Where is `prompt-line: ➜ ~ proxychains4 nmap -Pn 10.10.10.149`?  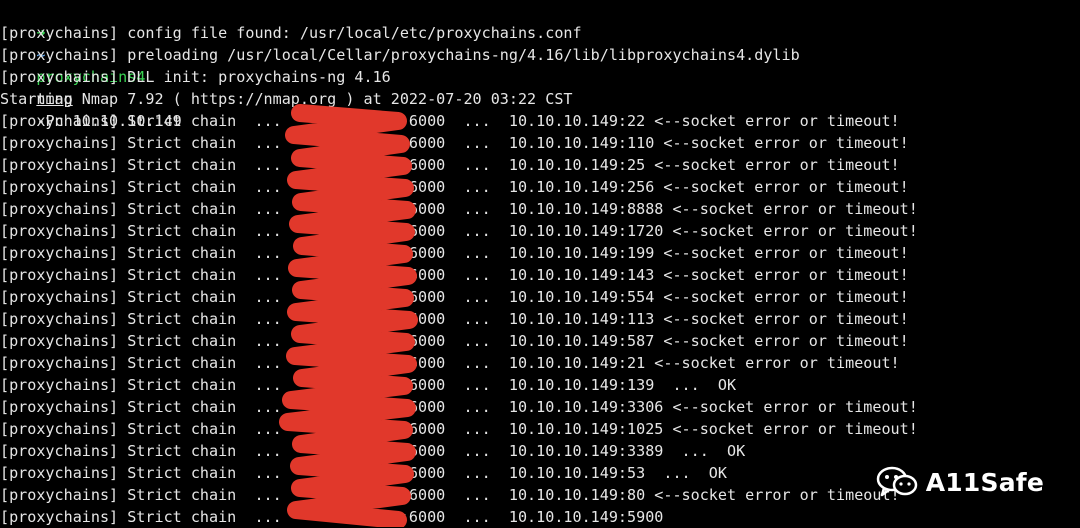 prompt-line: ➜ ~ proxychains4 nmap -Pn 10.10.10.149 is located at coordinates (90, 65).